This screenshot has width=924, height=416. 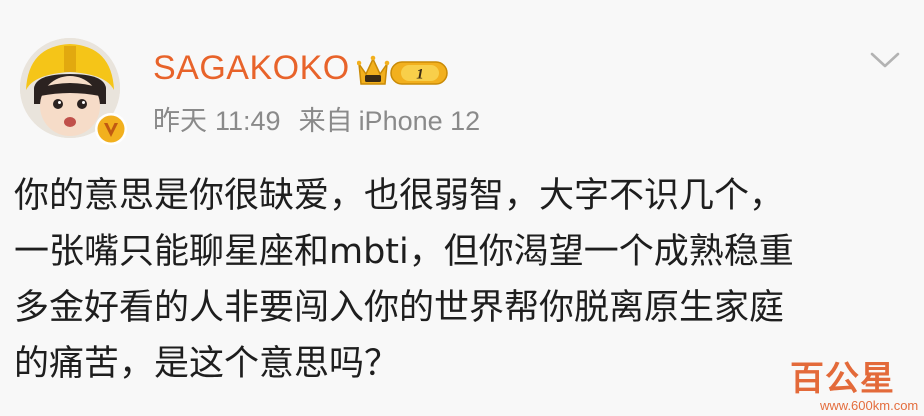 What do you see at coordinates (180, 121) in the screenshot?
I see `timestamp-day: 昨天` at bounding box center [180, 121].